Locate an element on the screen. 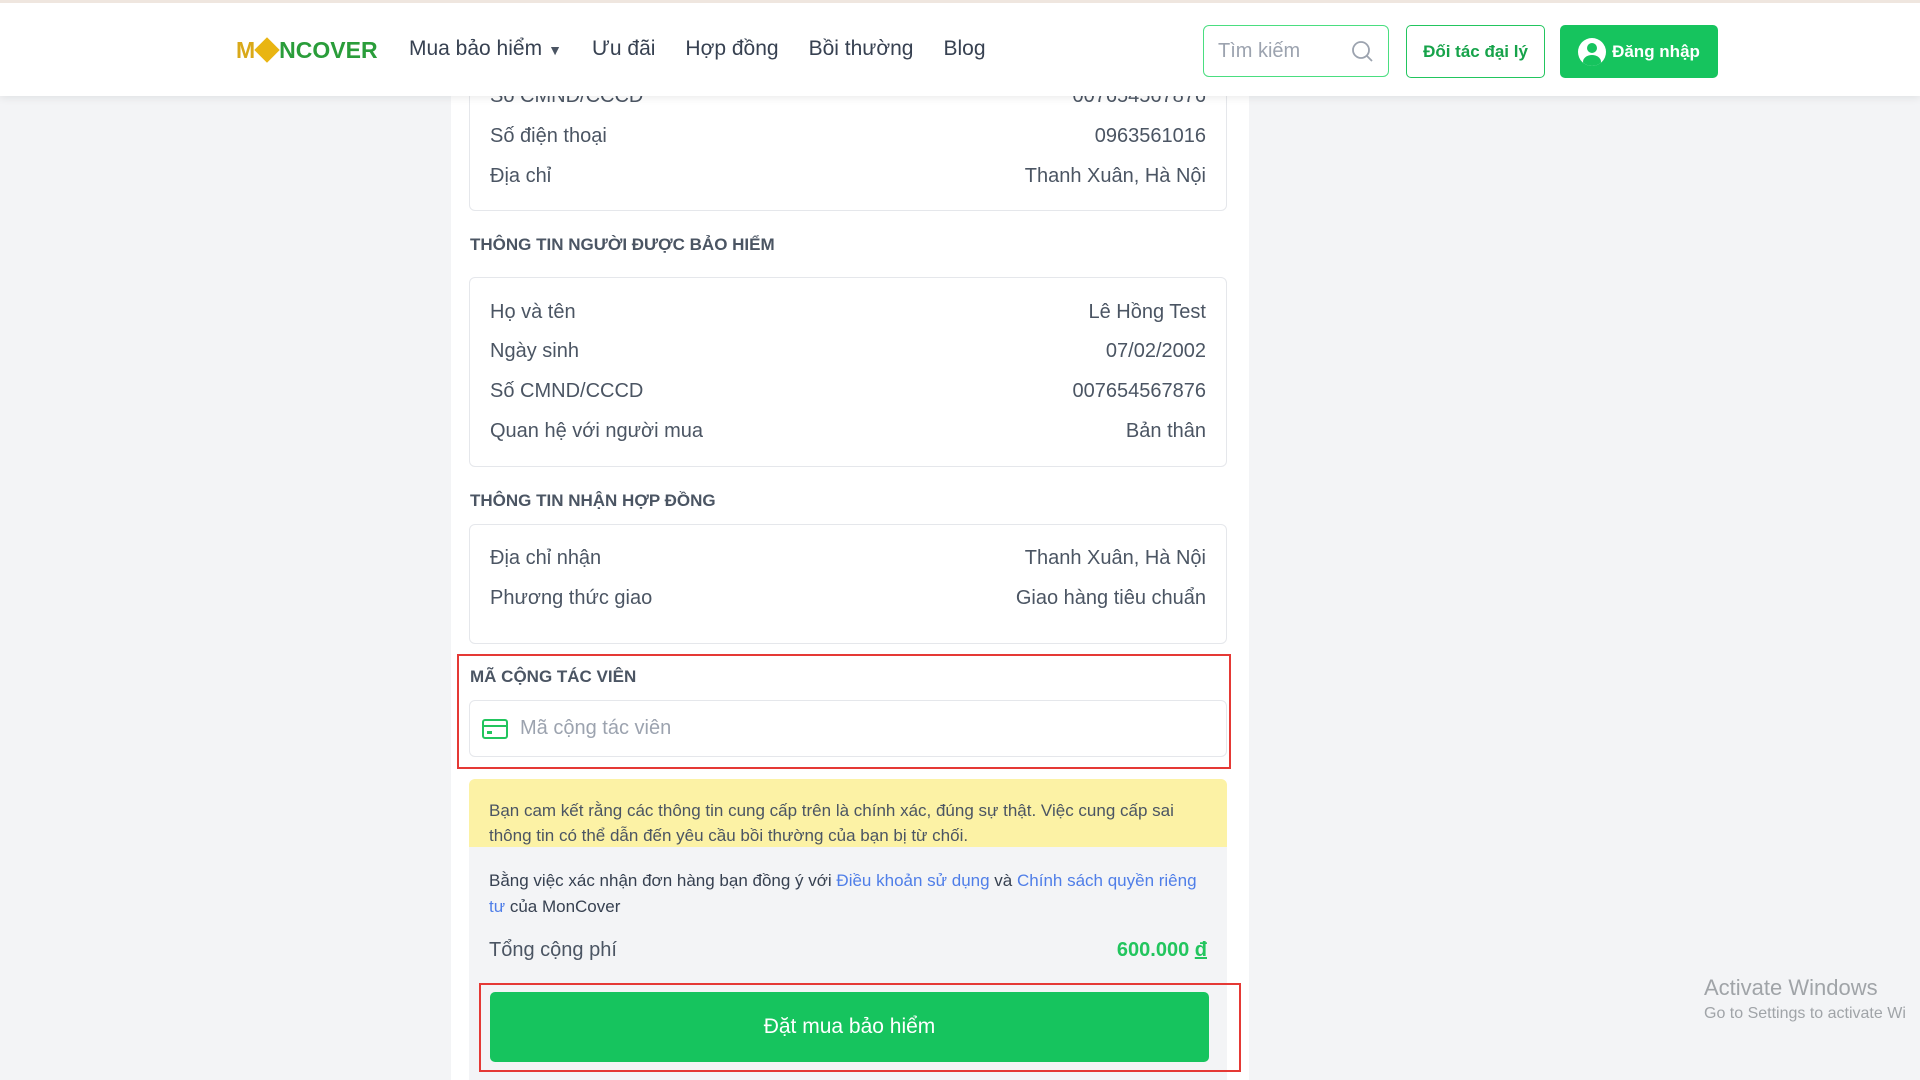 The image size is (1920, 1080). credit-card-icon is located at coordinates (495, 728).